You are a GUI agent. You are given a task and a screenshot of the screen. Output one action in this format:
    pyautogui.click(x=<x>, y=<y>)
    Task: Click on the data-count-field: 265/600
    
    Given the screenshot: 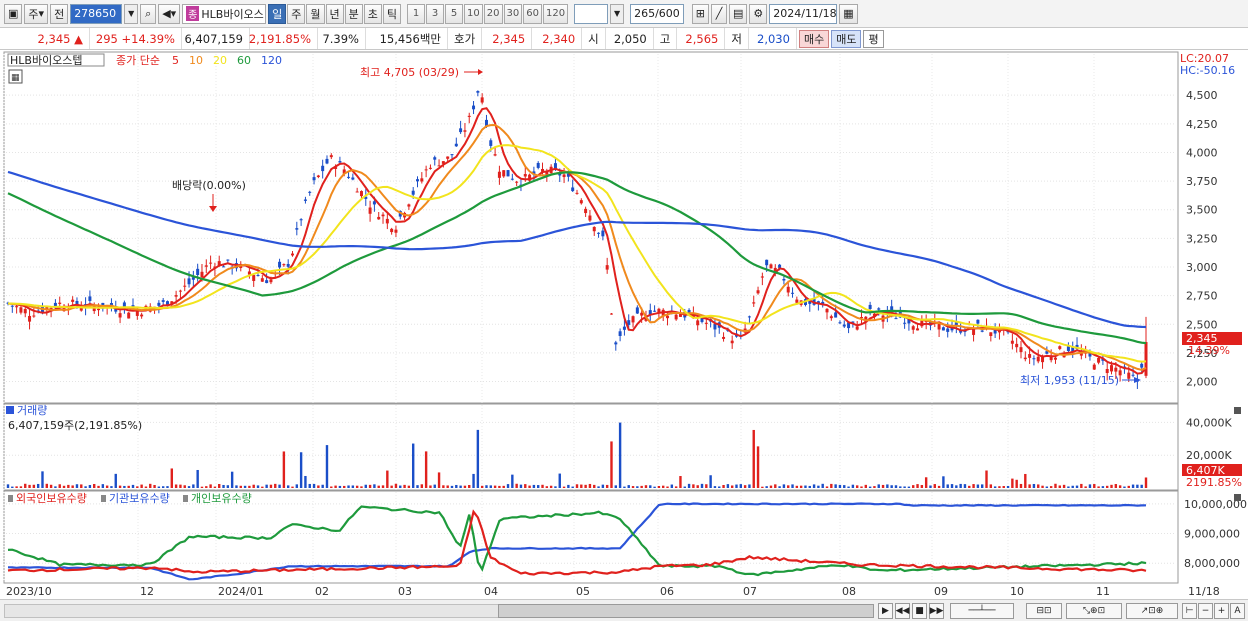 What is the action you would take?
    pyautogui.click(x=657, y=13)
    